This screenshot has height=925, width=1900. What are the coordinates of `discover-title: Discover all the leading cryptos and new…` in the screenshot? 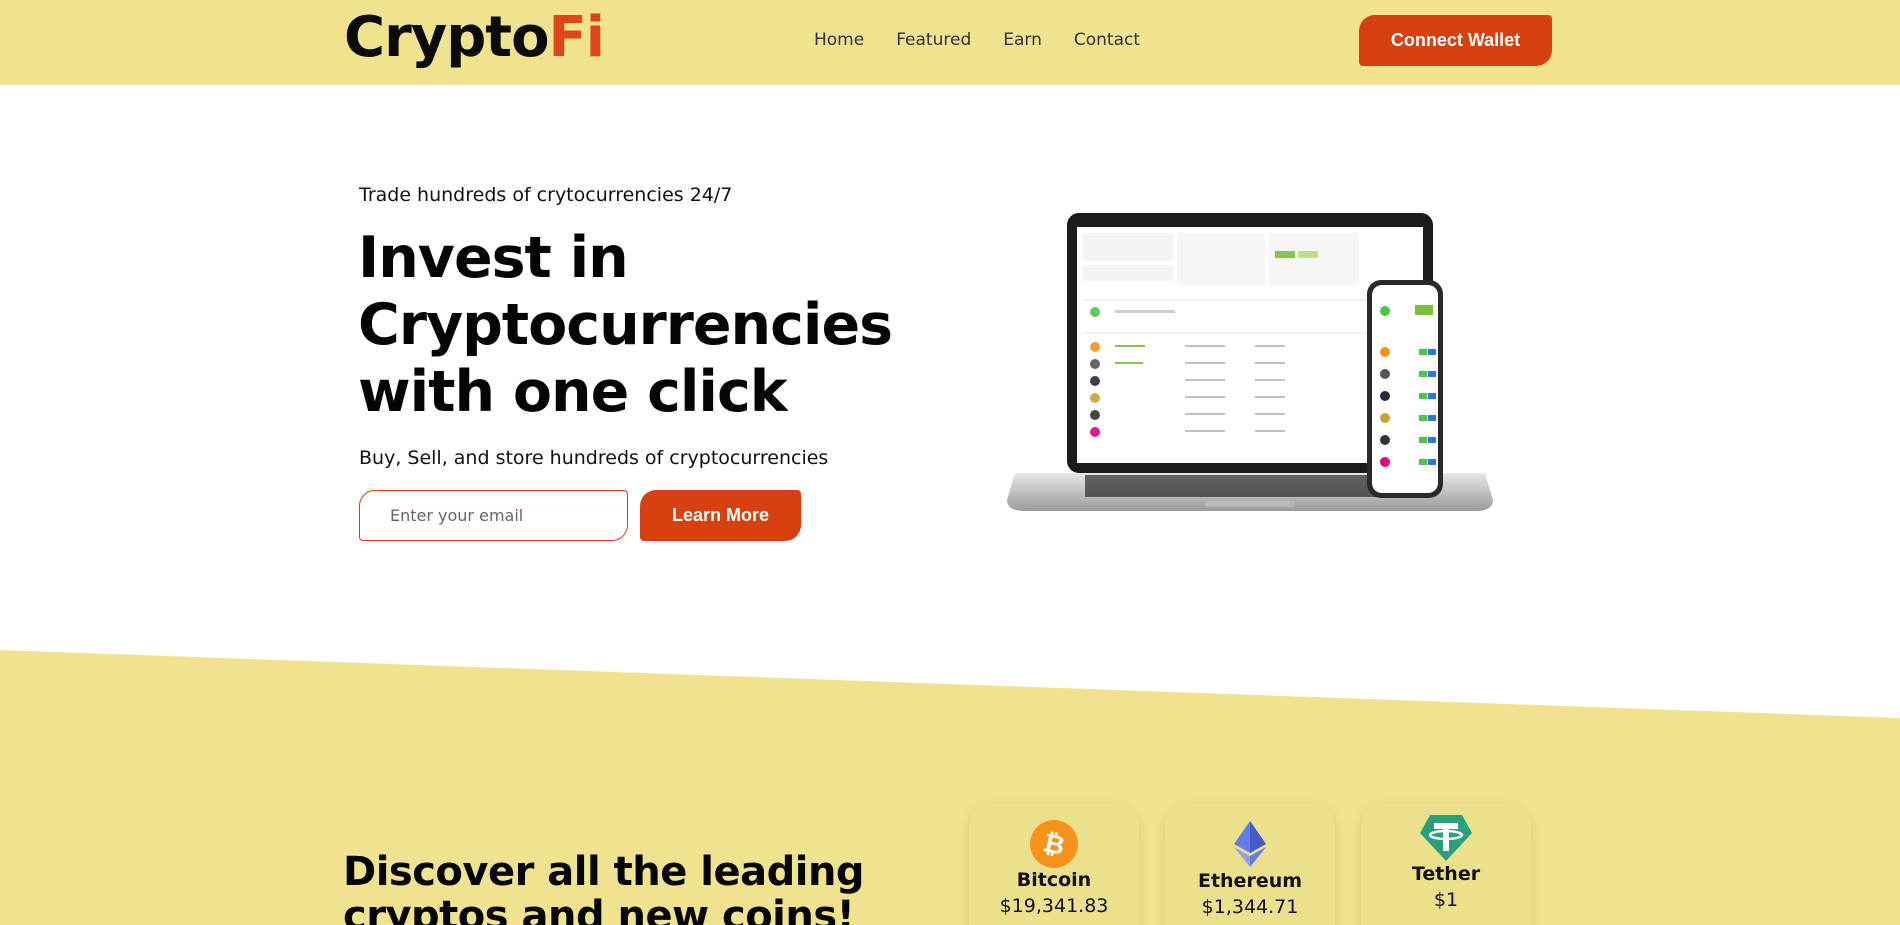 It's located at (604, 887).